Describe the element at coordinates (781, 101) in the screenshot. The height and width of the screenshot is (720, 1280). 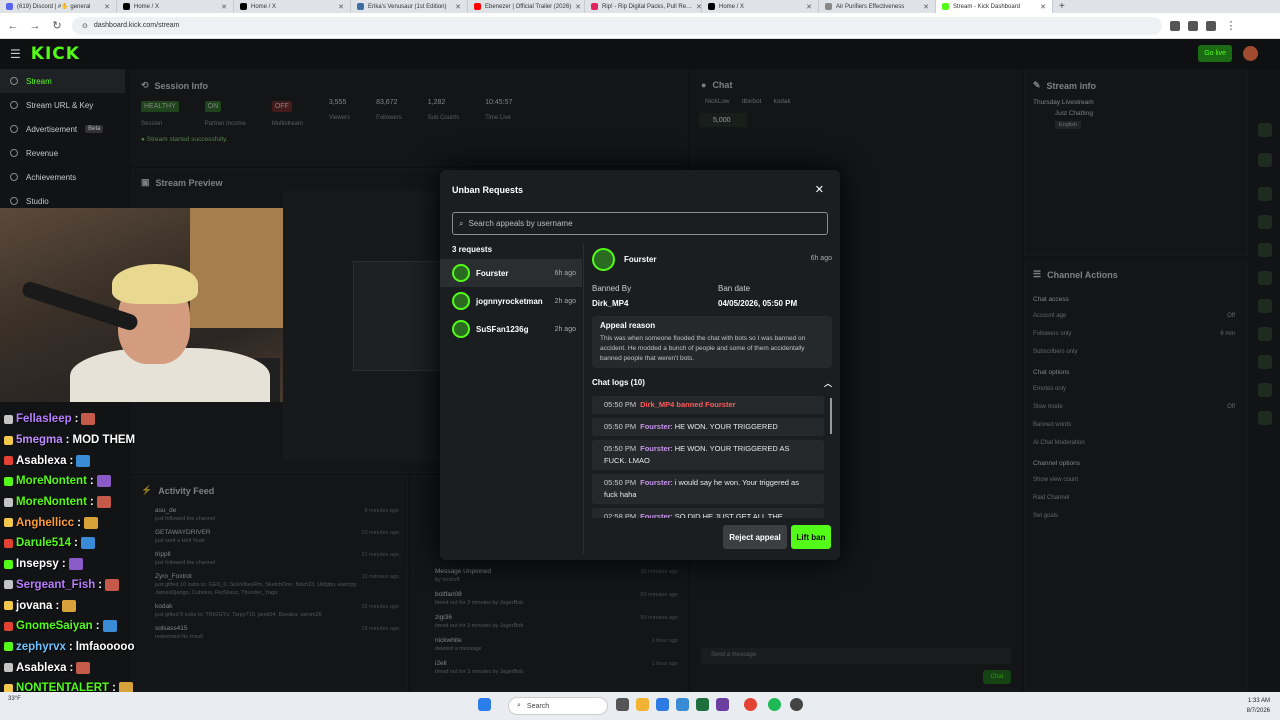
I see `chat-top-user: kodak` at that location.